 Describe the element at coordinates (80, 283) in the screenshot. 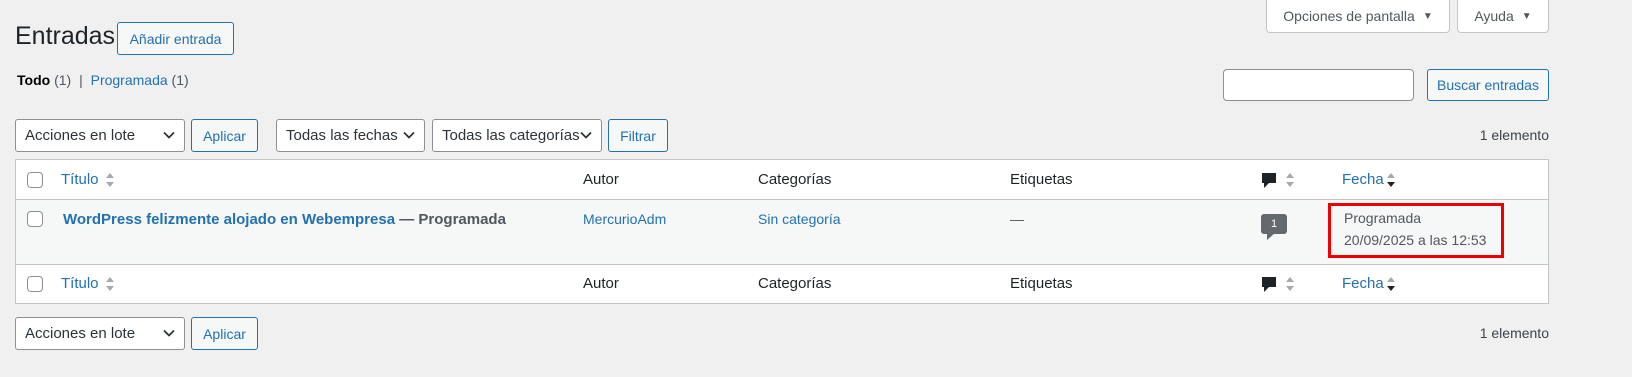

I see `column-title-footer: Título` at that location.